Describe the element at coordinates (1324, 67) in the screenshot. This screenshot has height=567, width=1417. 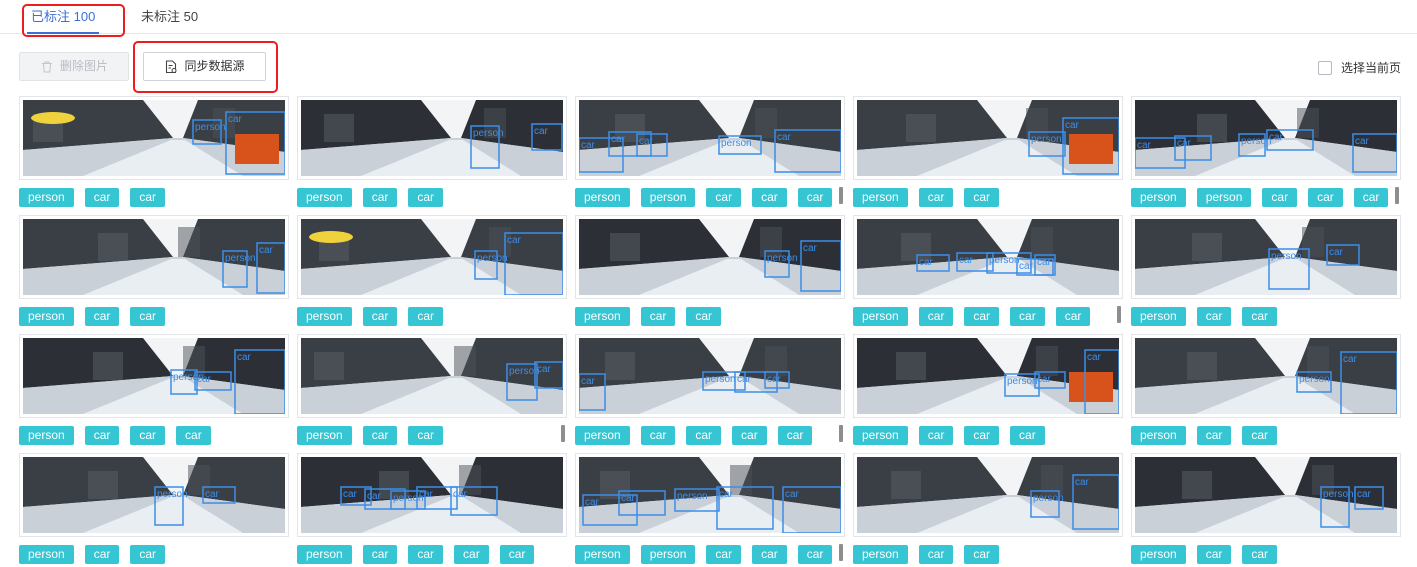
I see `select-page-checkbox` at that location.